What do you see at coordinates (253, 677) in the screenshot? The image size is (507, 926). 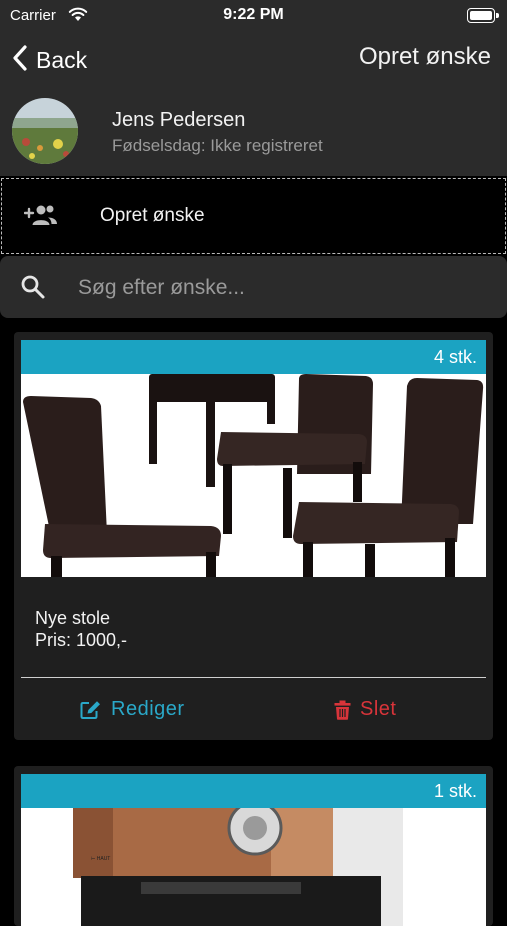 I see `card-divider` at bounding box center [253, 677].